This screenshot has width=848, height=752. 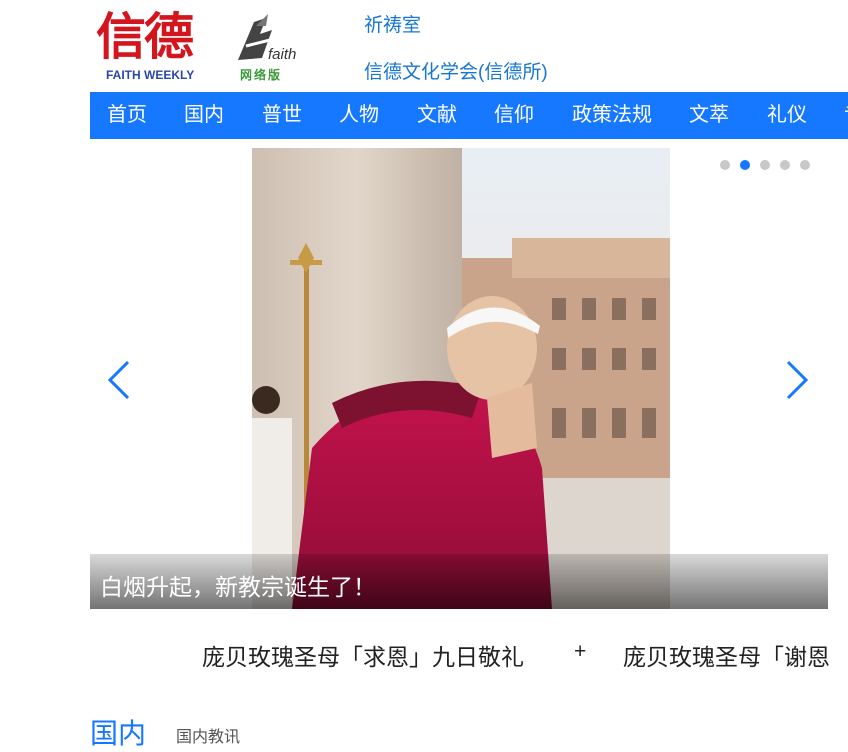 What do you see at coordinates (359, 115) in the screenshot?
I see `nav-item-people: 人物` at bounding box center [359, 115].